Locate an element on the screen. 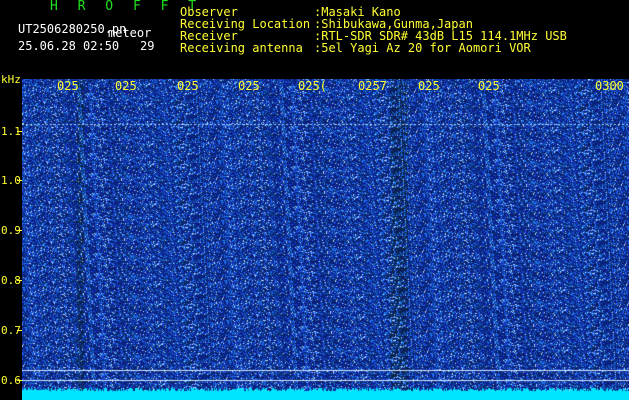  category-label: meteor is located at coordinates (130, 33).